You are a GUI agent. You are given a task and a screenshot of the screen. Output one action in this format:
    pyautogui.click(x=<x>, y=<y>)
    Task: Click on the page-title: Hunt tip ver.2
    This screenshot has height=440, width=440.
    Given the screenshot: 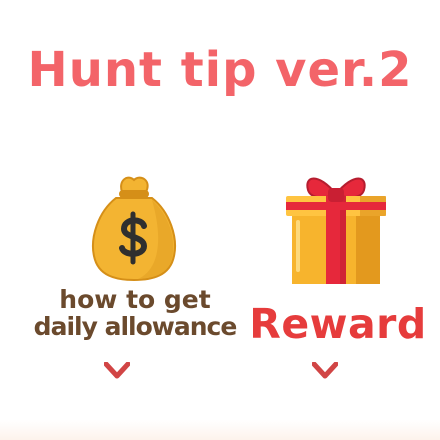 What is the action you would take?
    pyautogui.click(x=220, y=70)
    